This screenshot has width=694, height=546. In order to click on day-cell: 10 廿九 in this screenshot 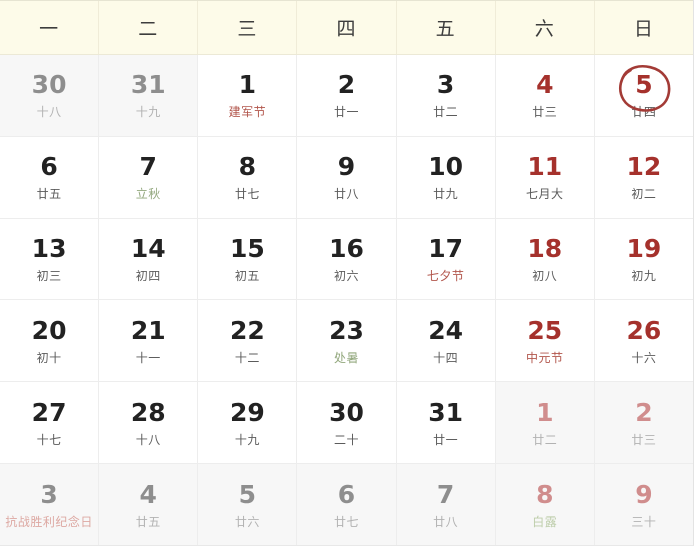, I will do `click(446, 177)`.